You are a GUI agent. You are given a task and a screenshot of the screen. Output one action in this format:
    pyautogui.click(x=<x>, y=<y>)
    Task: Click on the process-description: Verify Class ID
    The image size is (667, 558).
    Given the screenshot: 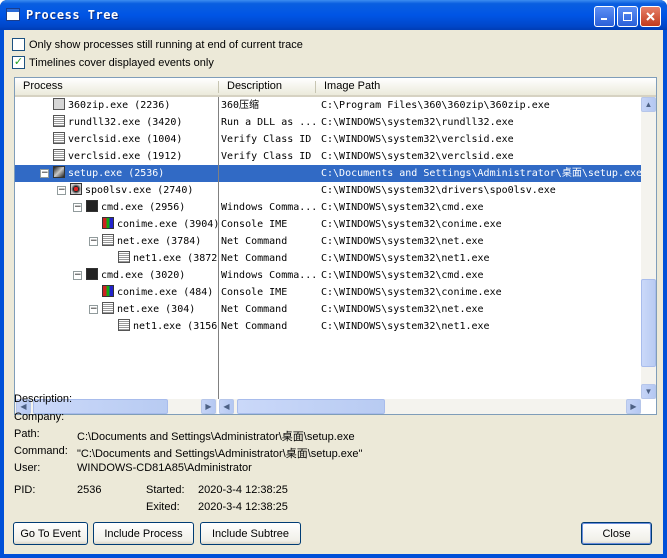 What is the action you would take?
    pyautogui.click(x=266, y=156)
    